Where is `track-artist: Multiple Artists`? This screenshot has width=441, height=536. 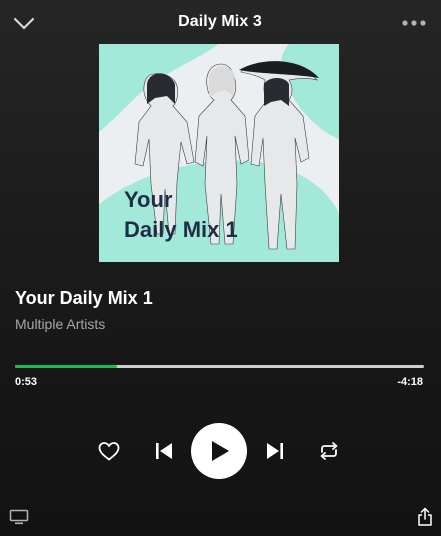 track-artist: Multiple Artists is located at coordinates (60, 324).